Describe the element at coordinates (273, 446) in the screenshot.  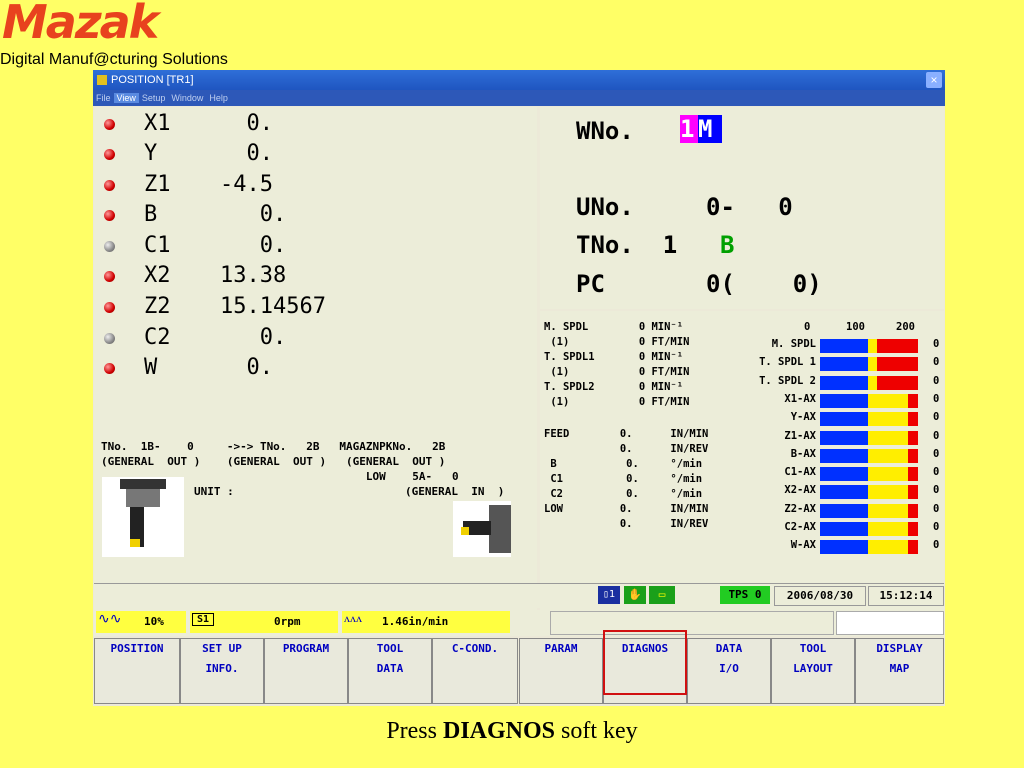
I see `tool-info-line: TNo. 1B- 0 ->-> TNo. 2B MAGAZNPKNo. 2B` at that location.